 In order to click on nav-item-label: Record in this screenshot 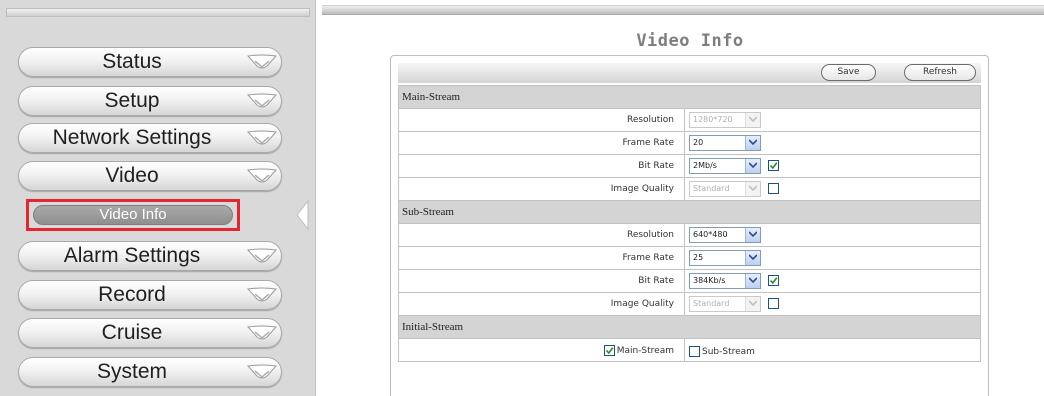, I will do `click(132, 294)`.